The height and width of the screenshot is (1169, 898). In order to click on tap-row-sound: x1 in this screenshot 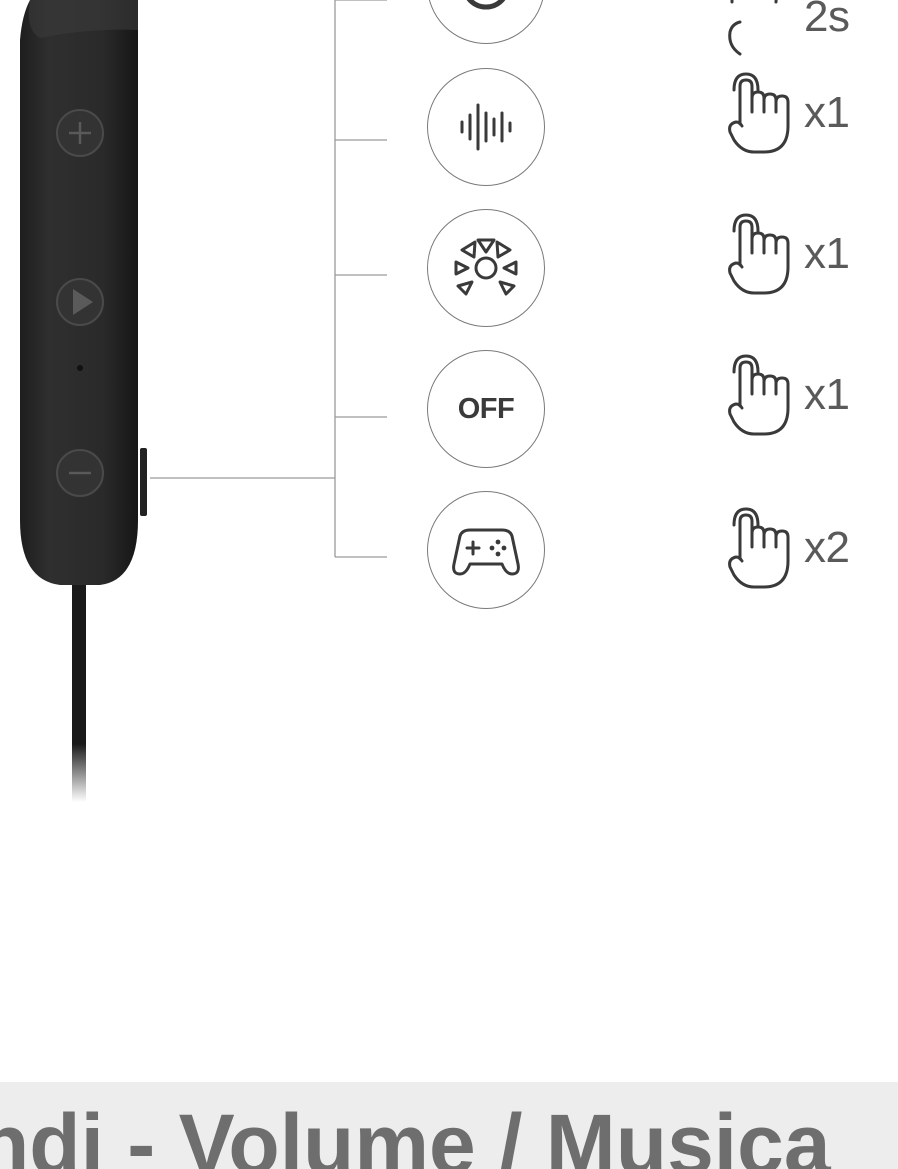, I will do `click(788, 113)`.